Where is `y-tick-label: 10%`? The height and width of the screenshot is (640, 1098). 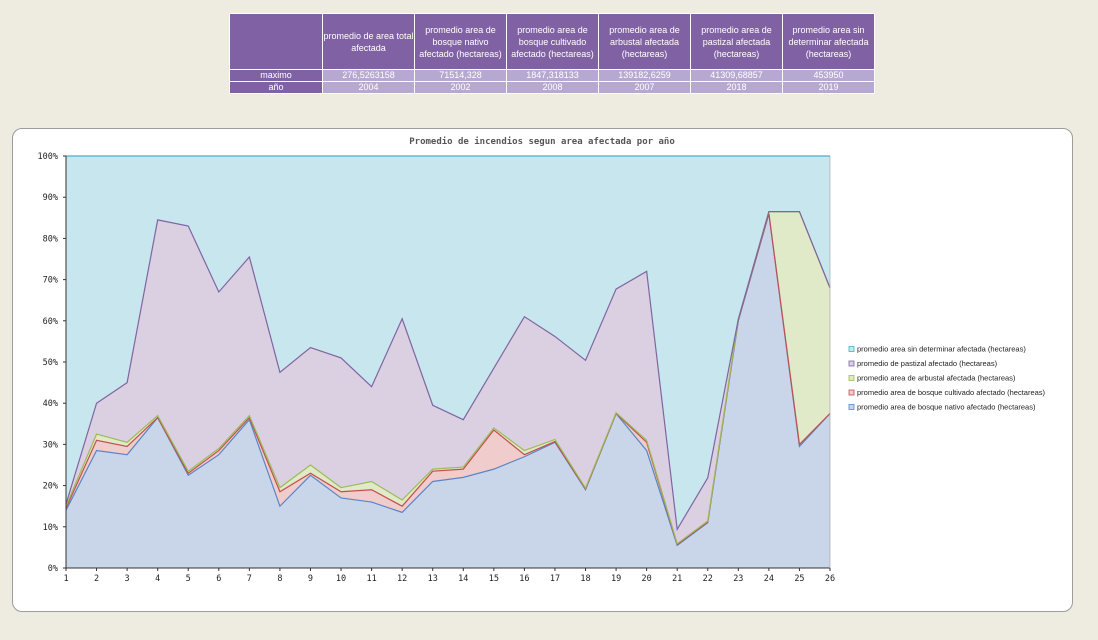
y-tick-label: 10% is located at coordinates (50, 528).